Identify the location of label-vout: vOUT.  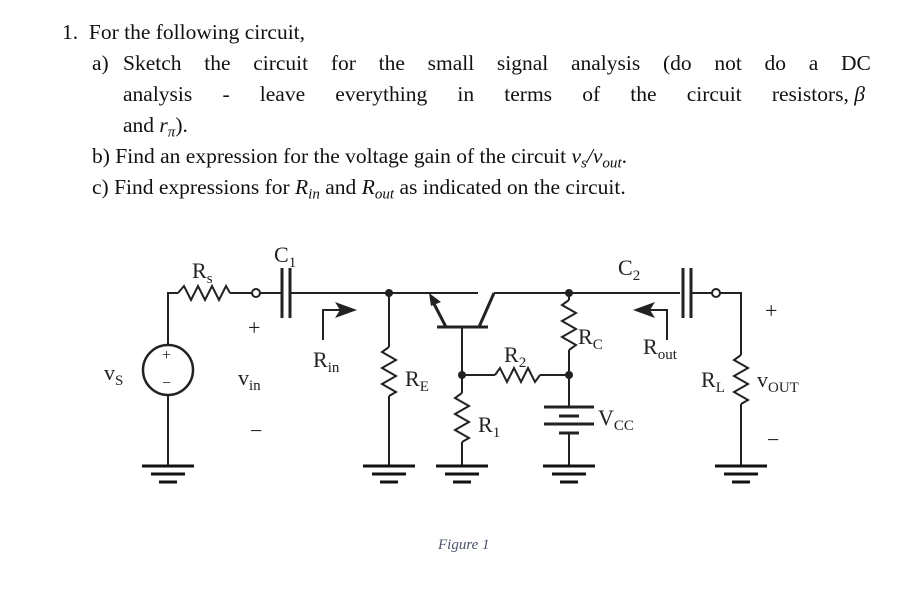
(778, 381).